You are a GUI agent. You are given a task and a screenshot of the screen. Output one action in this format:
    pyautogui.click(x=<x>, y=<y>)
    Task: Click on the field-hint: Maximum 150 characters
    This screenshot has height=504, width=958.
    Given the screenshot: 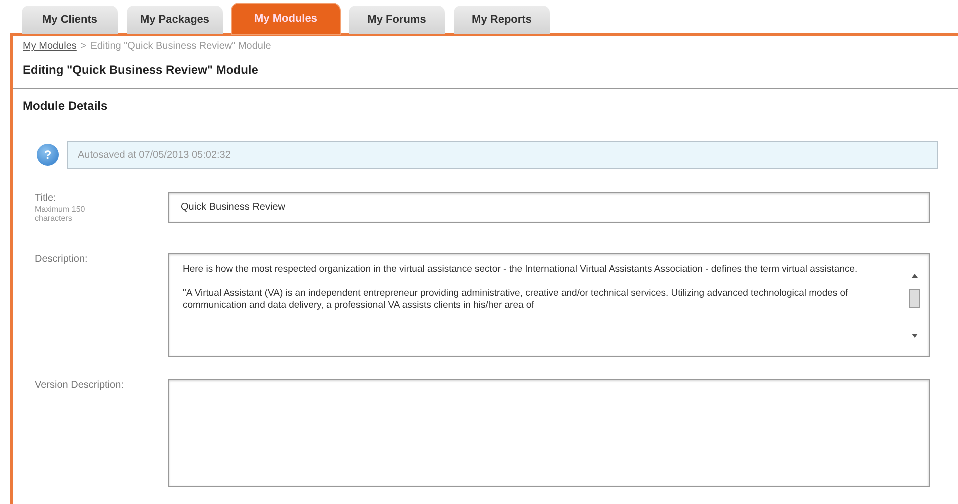 What is the action you would take?
    pyautogui.click(x=60, y=214)
    